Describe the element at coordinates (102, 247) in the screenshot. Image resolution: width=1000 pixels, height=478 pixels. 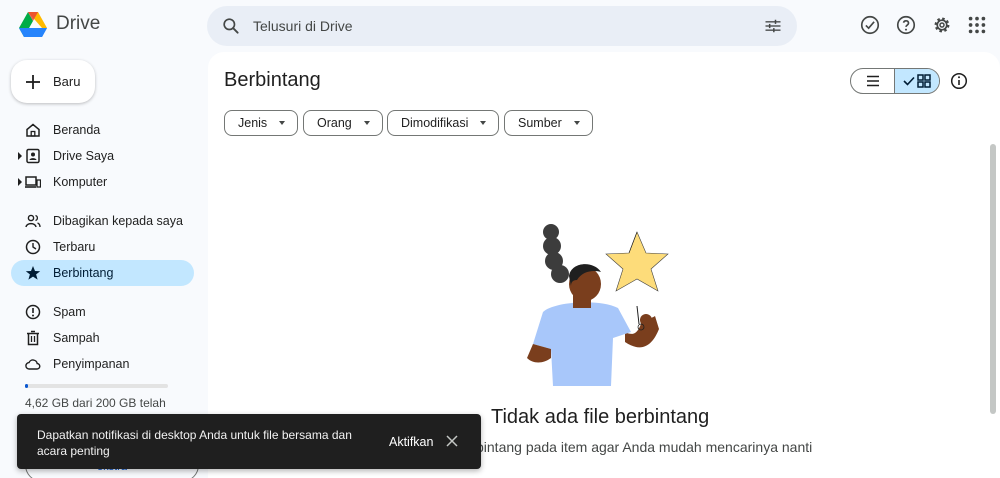
I see `sidebar-item-recent: Terbaru` at that location.